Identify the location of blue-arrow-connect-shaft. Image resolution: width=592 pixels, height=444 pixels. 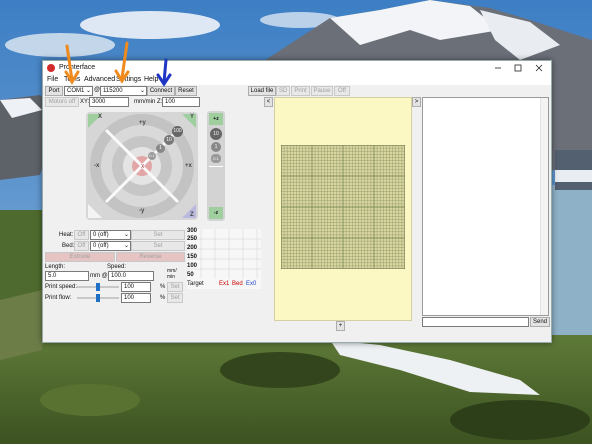
(165, 71).